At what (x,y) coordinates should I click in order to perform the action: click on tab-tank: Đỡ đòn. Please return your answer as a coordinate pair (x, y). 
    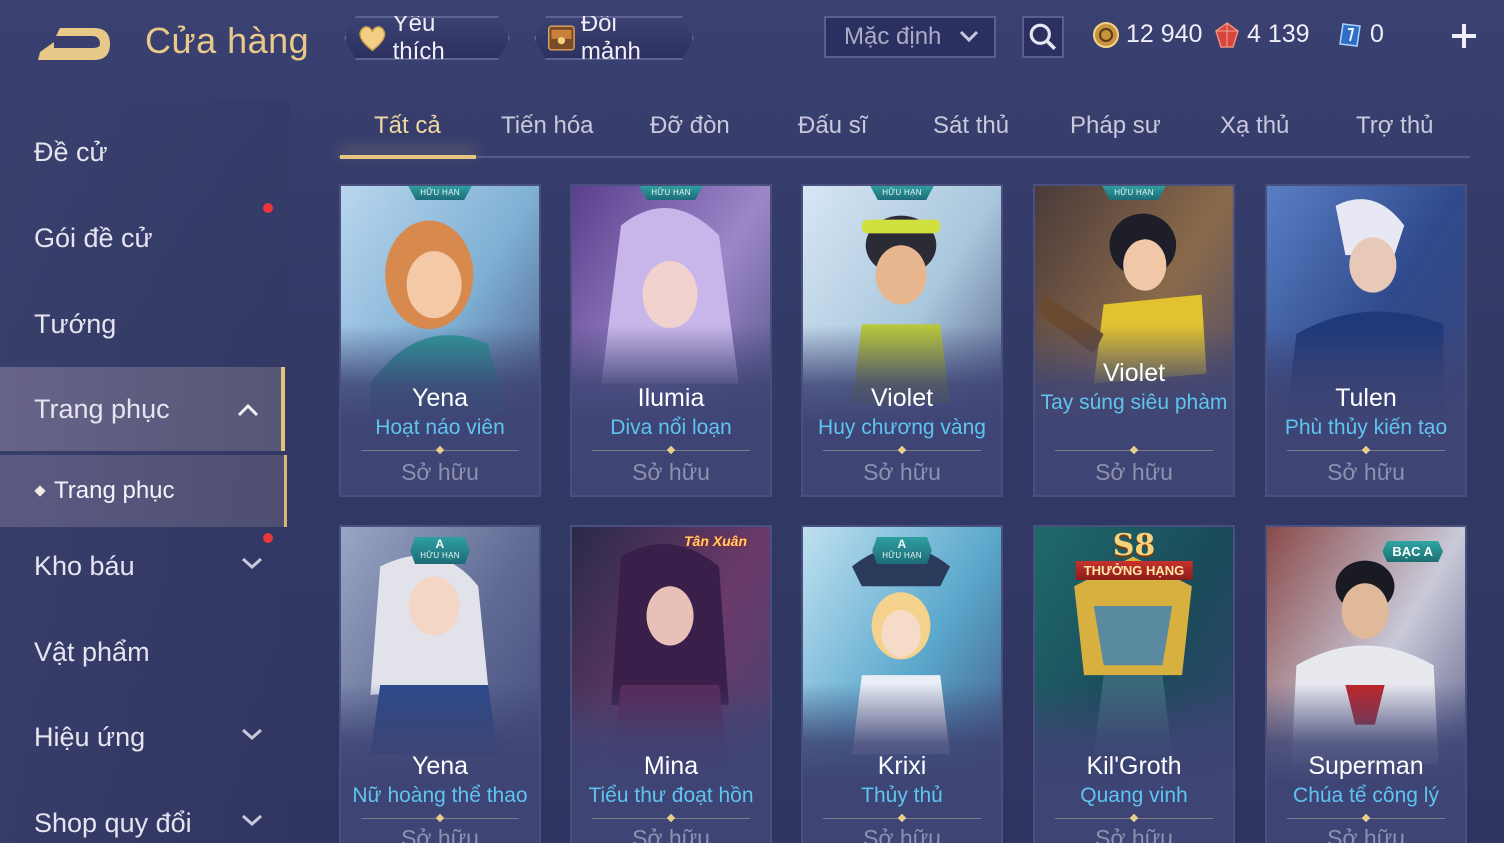
    Looking at the image, I should click on (690, 126).